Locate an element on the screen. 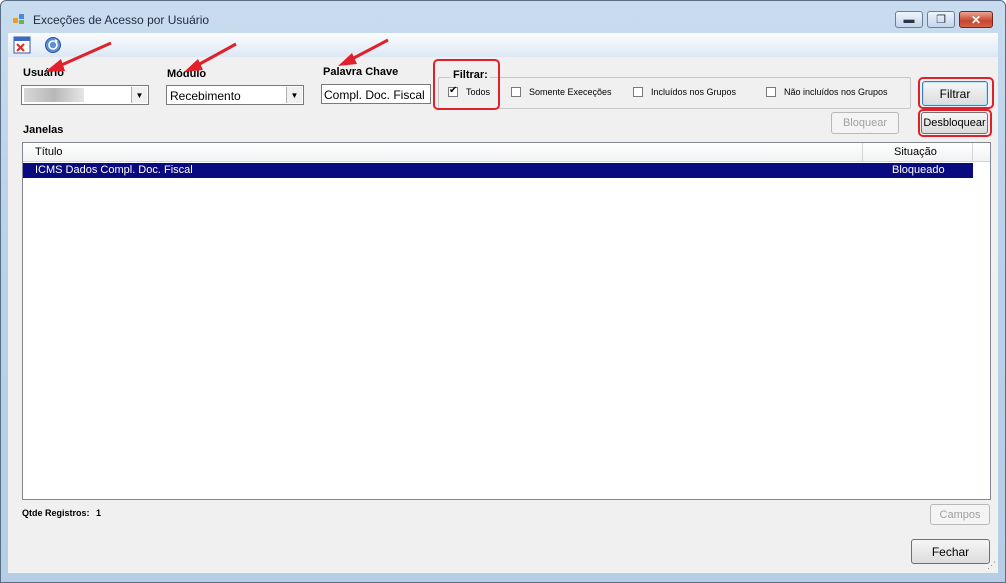 This screenshot has height=583, width=1006. qtde-registros-label: Qtde Registros: is located at coordinates (56, 513).